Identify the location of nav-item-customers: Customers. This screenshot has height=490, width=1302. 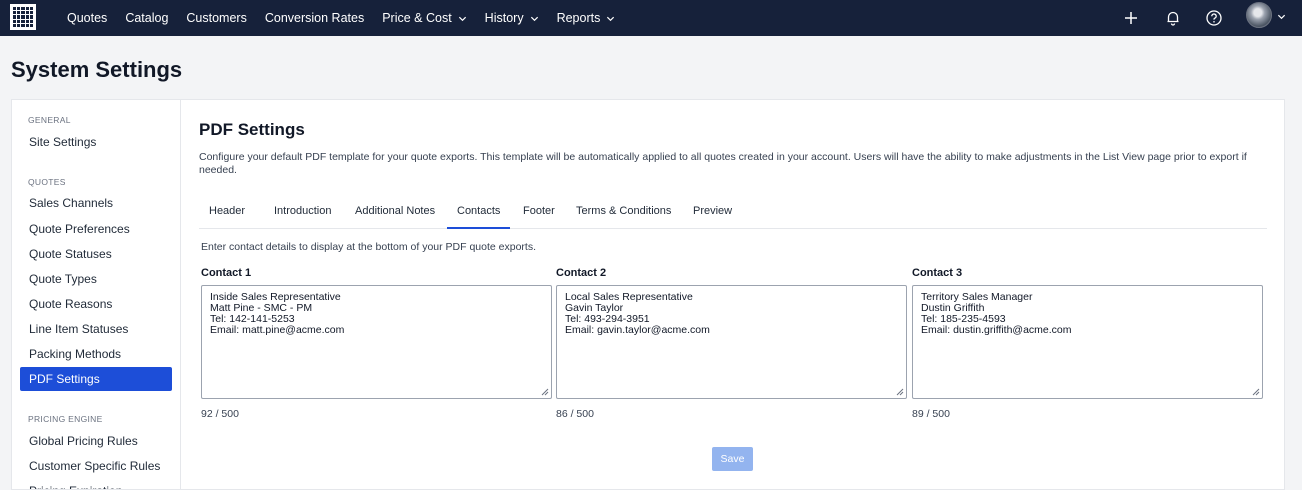
(216, 18).